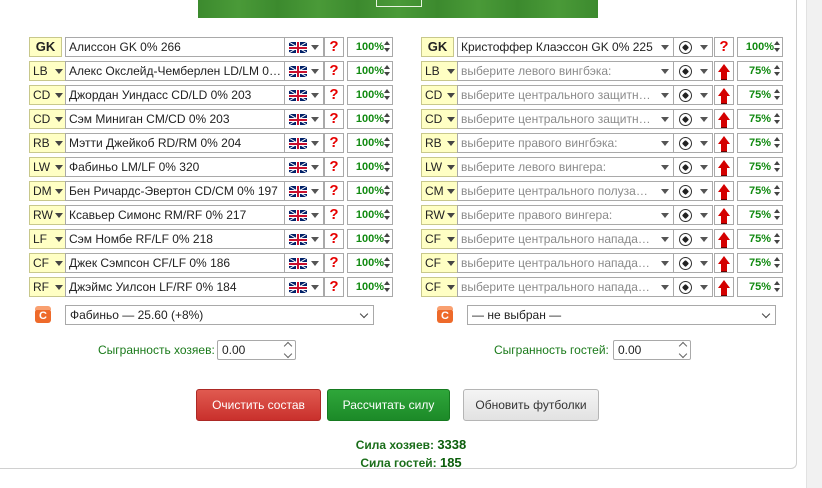 The image size is (822, 488). What do you see at coordinates (187, 143) in the screenshot?
I see `player-select: Мэтти Джейкоб RD/RM 0% 204` at bounding box center [187, 143].